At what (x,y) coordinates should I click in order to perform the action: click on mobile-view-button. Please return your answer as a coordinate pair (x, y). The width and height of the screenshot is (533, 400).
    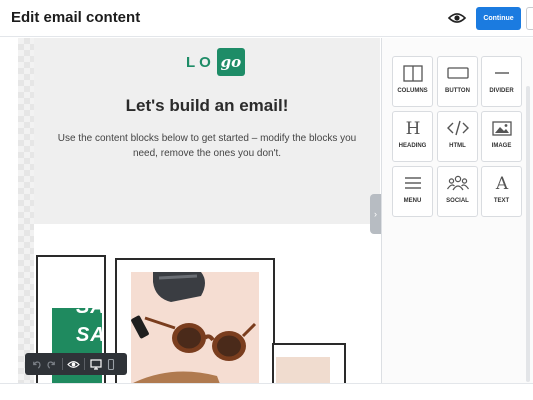
    Looking at the image, I should click on (110, 364).